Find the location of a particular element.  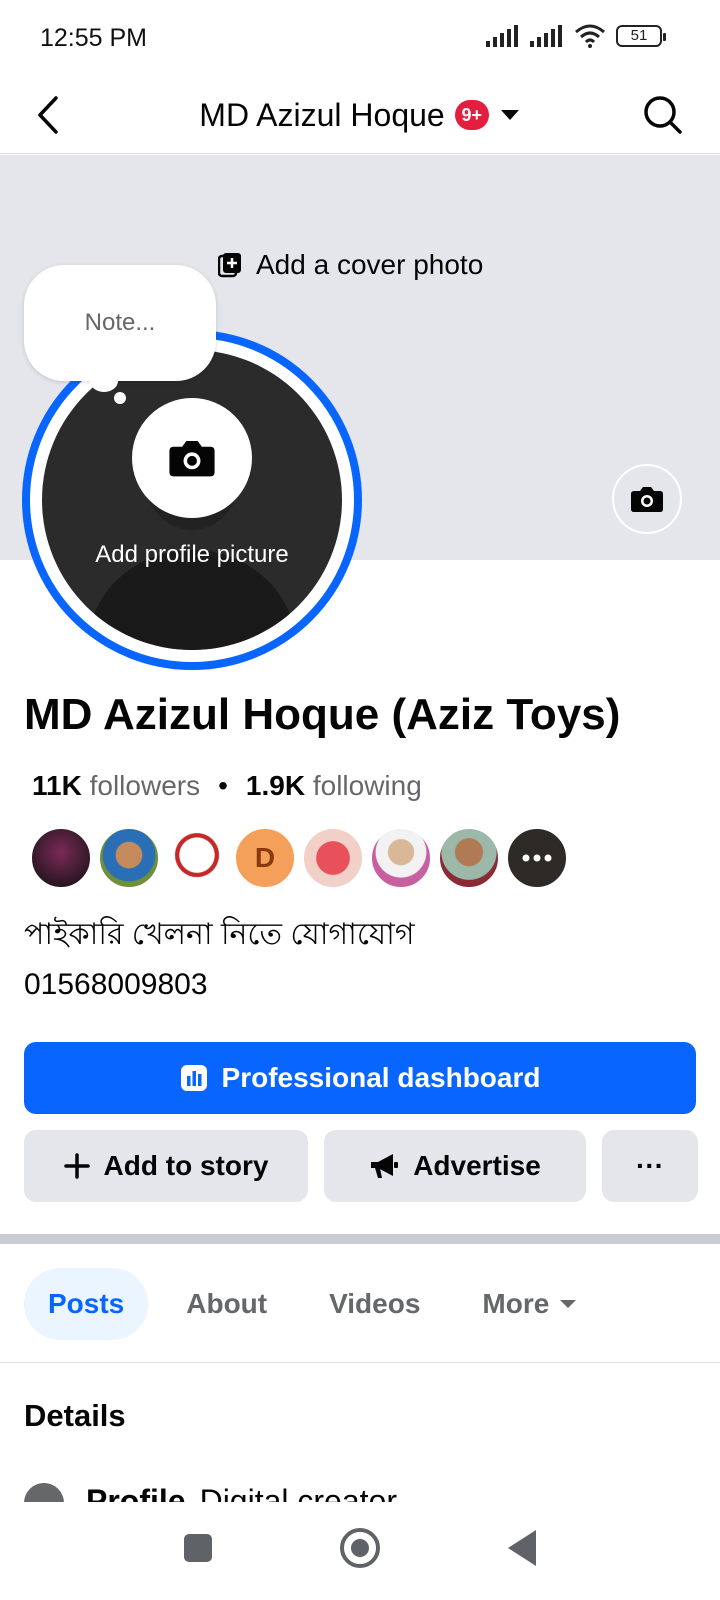

system-back-button is located at coordinates (522, 1548).